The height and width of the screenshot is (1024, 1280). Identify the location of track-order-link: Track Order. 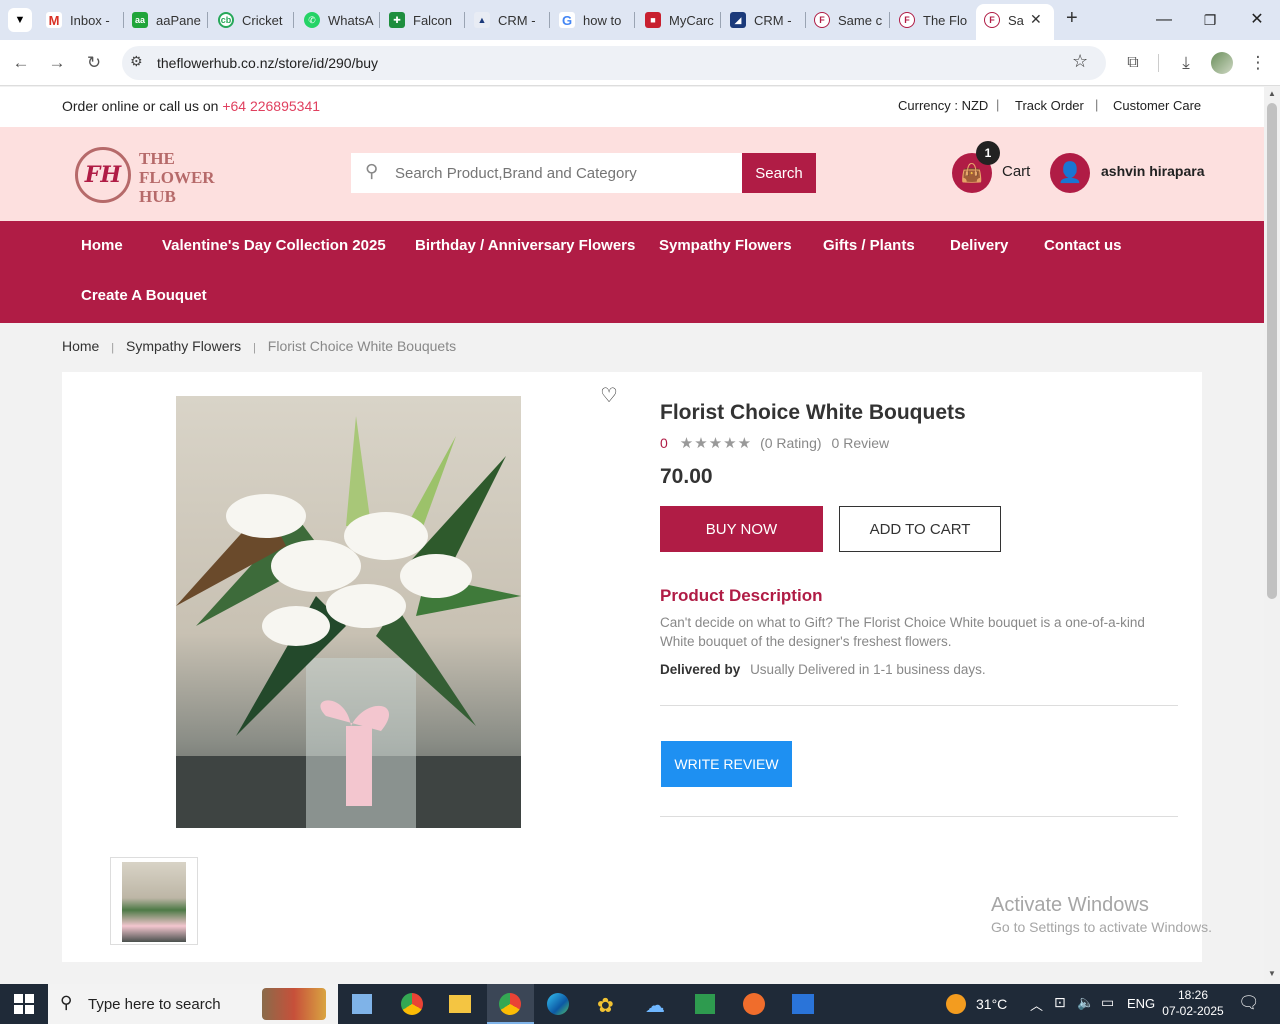
(1049, 105).